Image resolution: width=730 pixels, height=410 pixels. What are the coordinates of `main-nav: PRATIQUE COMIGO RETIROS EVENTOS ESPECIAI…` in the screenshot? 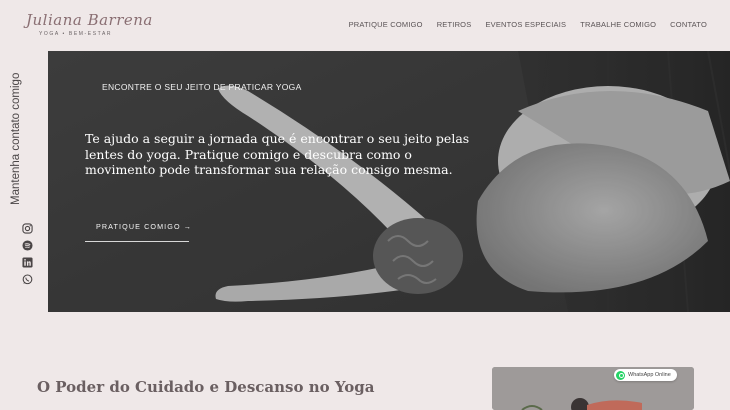 It's located at (528, 24).